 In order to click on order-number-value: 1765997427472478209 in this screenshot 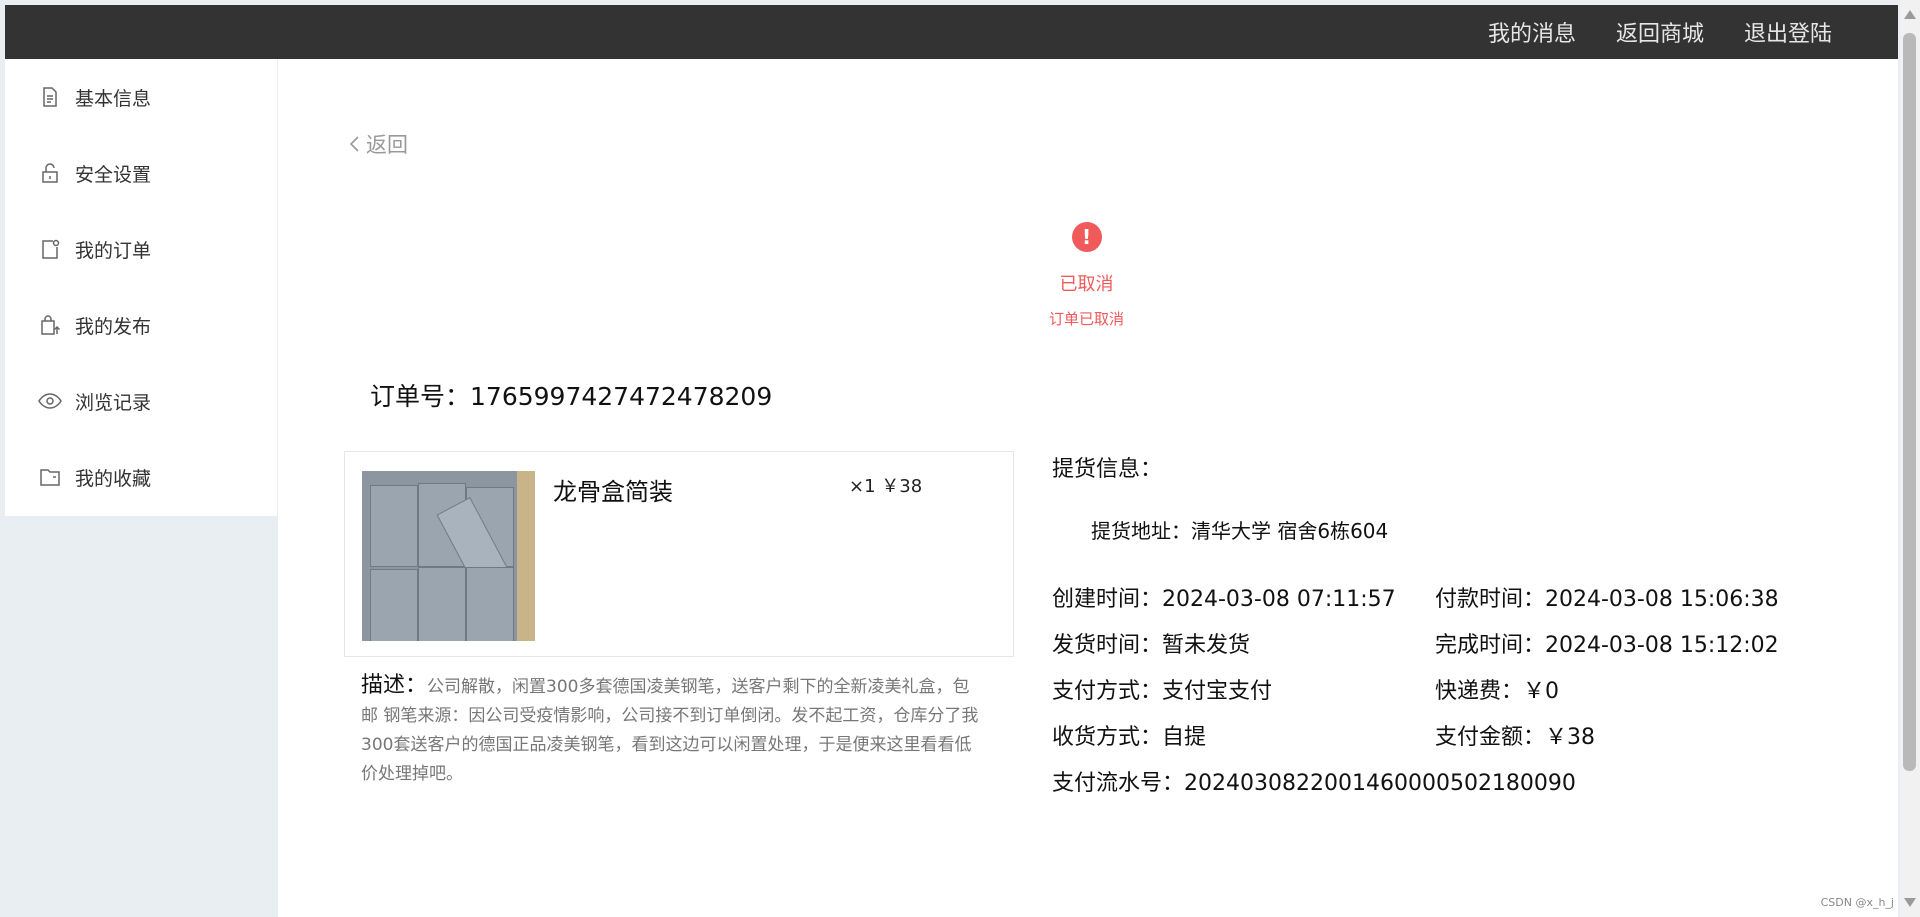, I will do `click(621, 396)`.